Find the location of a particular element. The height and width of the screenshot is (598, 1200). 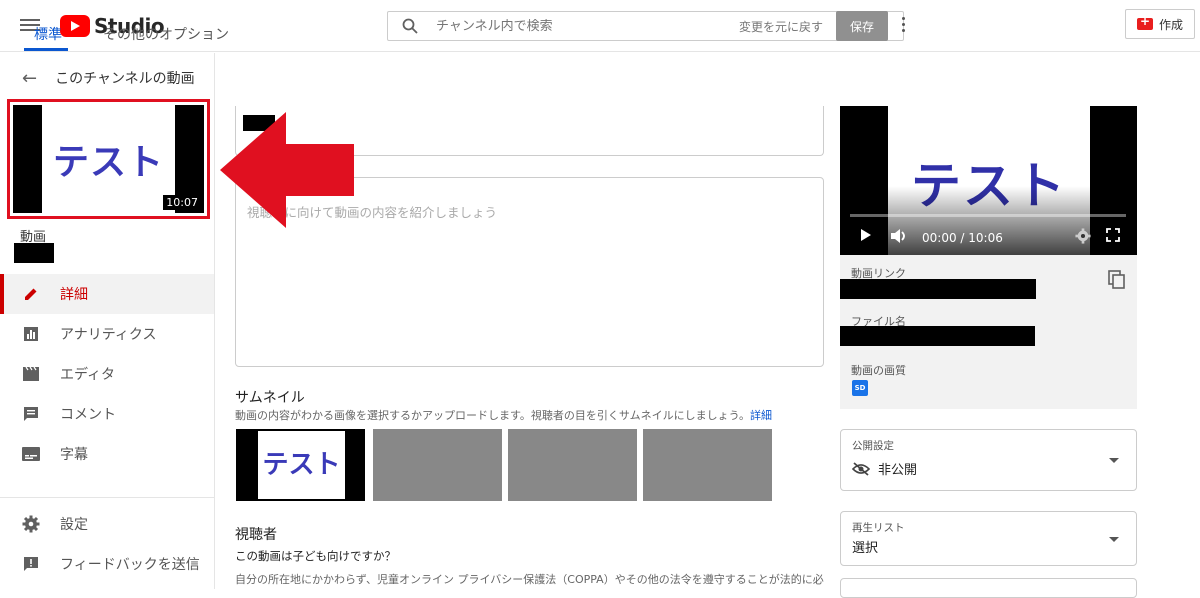

search-box is located at coordinates (645, 26).